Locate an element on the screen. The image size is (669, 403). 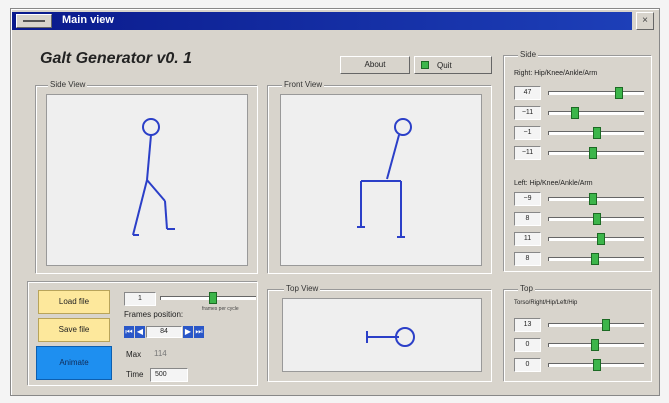
right-value-1: −11 is located at coordinates (527, 113).